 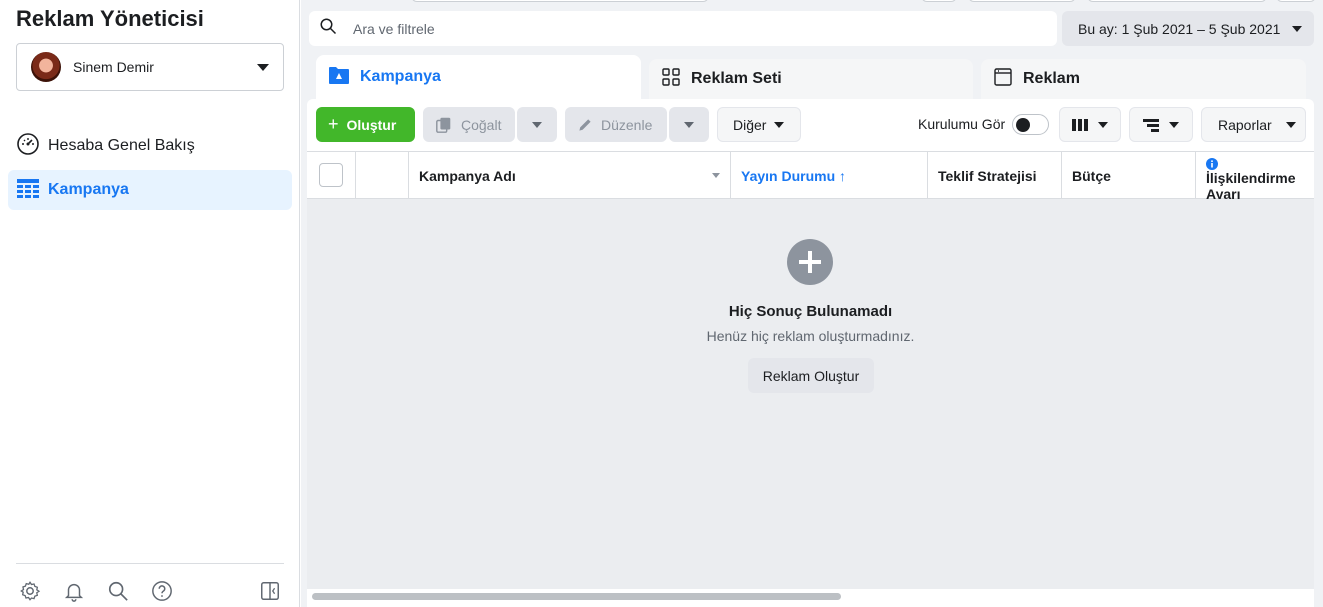 What do you see at coordinates (400, 76) in the screenshot?
I see `tab-label: Kampanya` at bounding box center [400, 76].